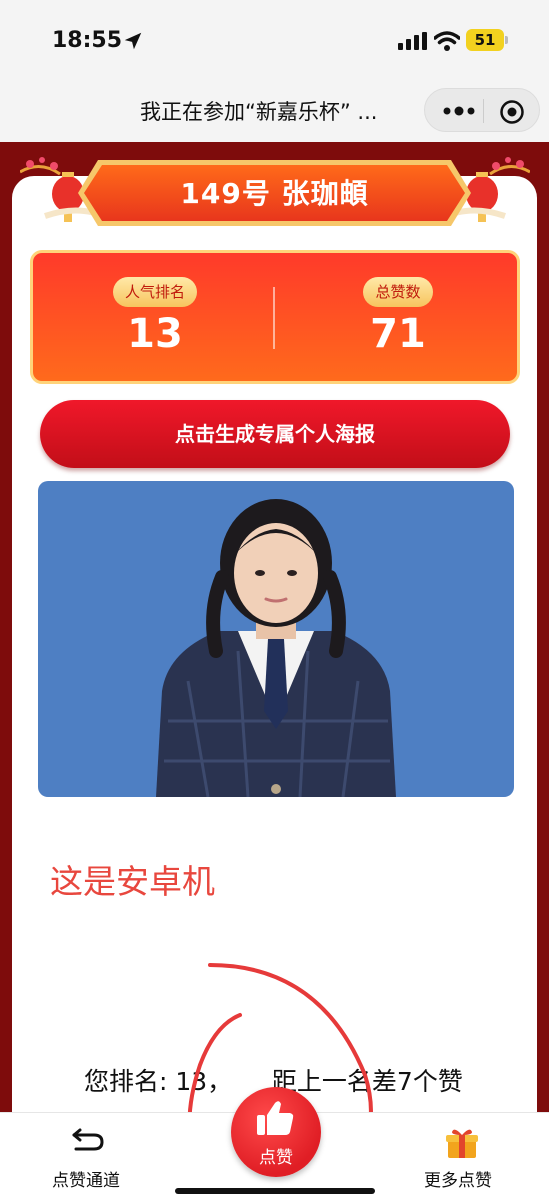 The image size is (549, 1200). What do you see at coordinates (86, 1178) in the screenshot?
I see `tab-like-channel: 点赞通道` at bounding box center [86, 1178].